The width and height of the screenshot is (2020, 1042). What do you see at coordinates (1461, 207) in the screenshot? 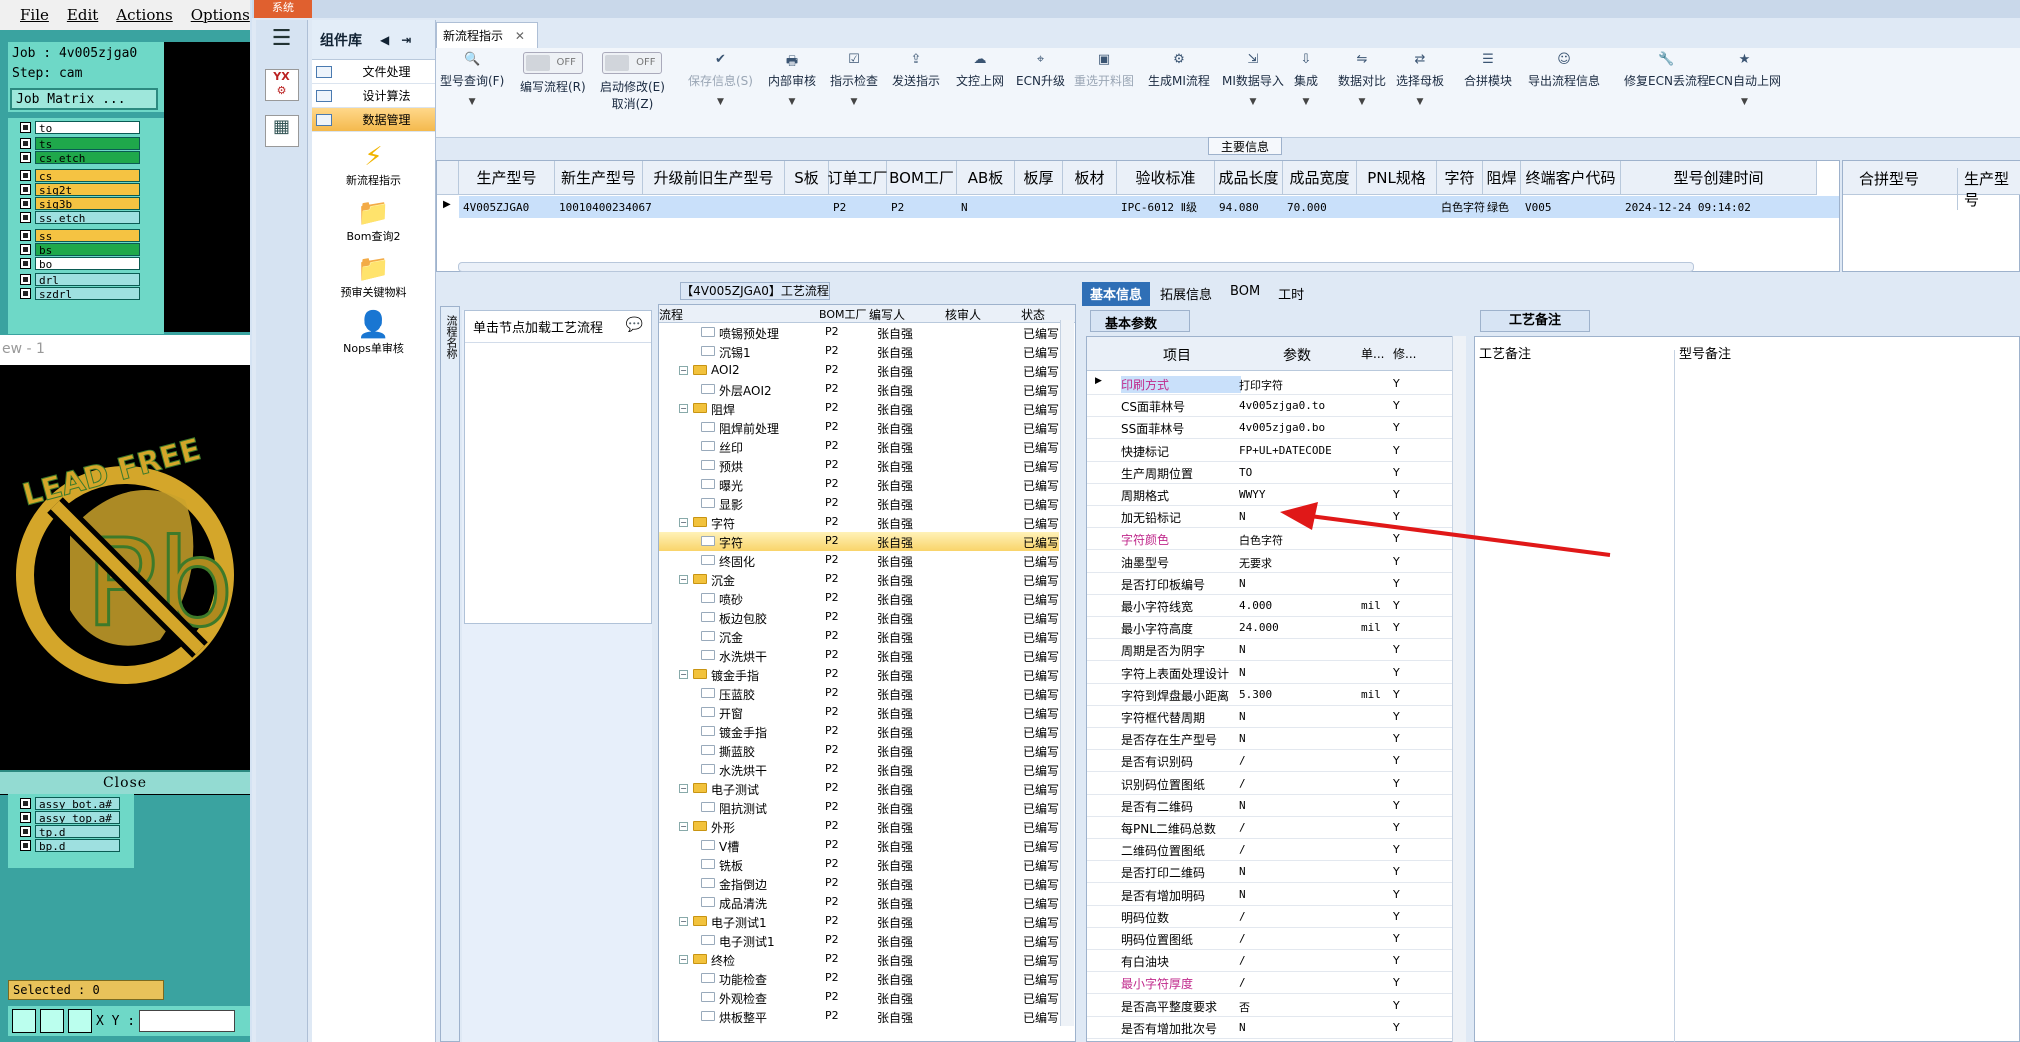
I see `grid-cell: 白色字符` at bounding box center [1461, 207].